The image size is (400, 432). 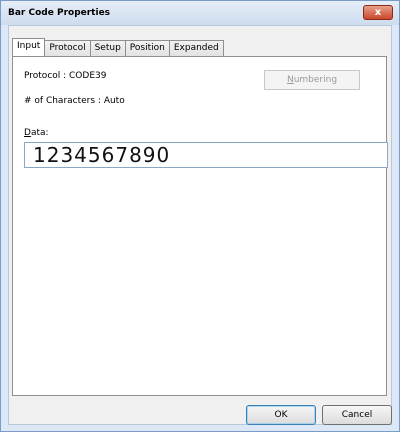 What do you see at coordinates (36, 133) in the screenshot?
I see `data-label: Data:` at bounding box center [36, 133].